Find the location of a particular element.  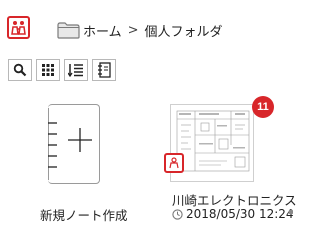

breadcrumb-home: ホーム is located at coordinates (102, 30).